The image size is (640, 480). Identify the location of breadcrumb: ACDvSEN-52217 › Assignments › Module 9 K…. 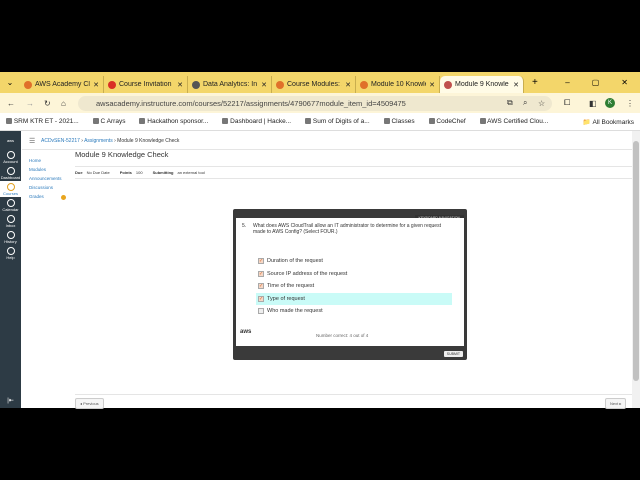
(110, 141).